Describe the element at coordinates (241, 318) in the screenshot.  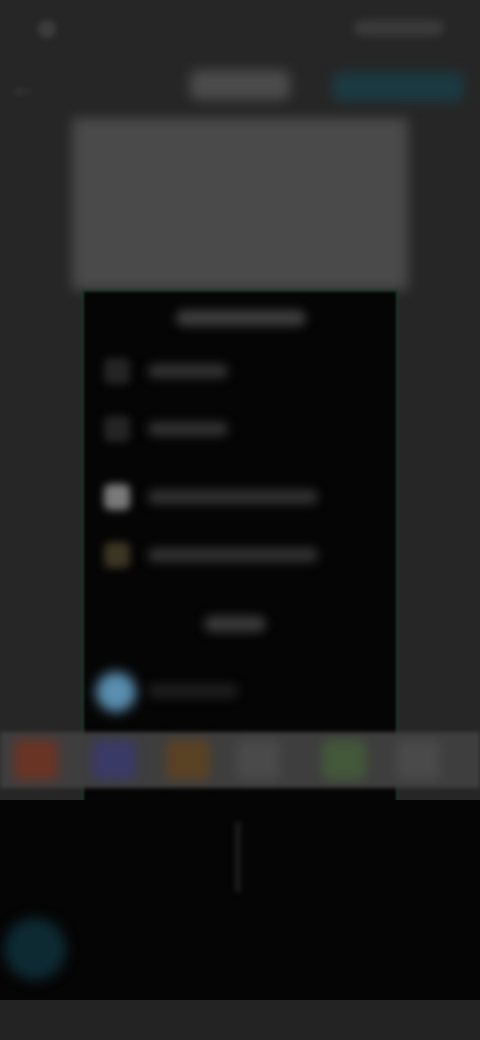
I see `frame-title` at that location.